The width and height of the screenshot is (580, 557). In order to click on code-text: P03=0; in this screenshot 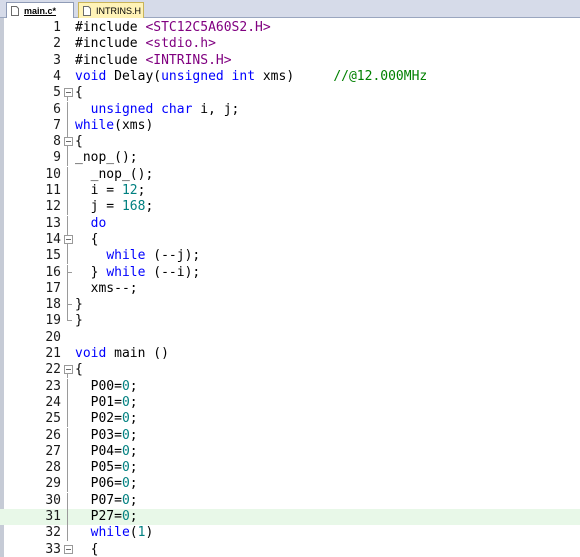, I will do `click(106, 436)`.